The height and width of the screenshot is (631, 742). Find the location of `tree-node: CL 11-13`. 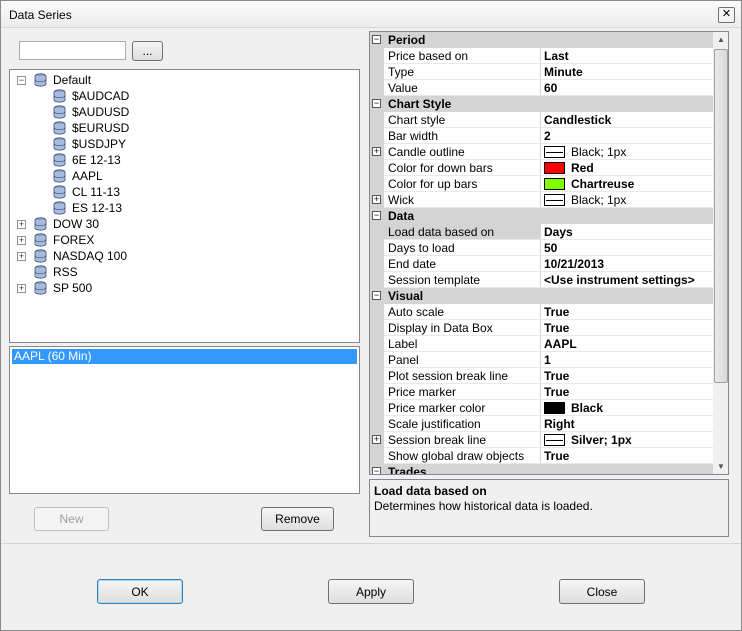

tree-node: CL 11-13 is located at coordinates (180, 192).